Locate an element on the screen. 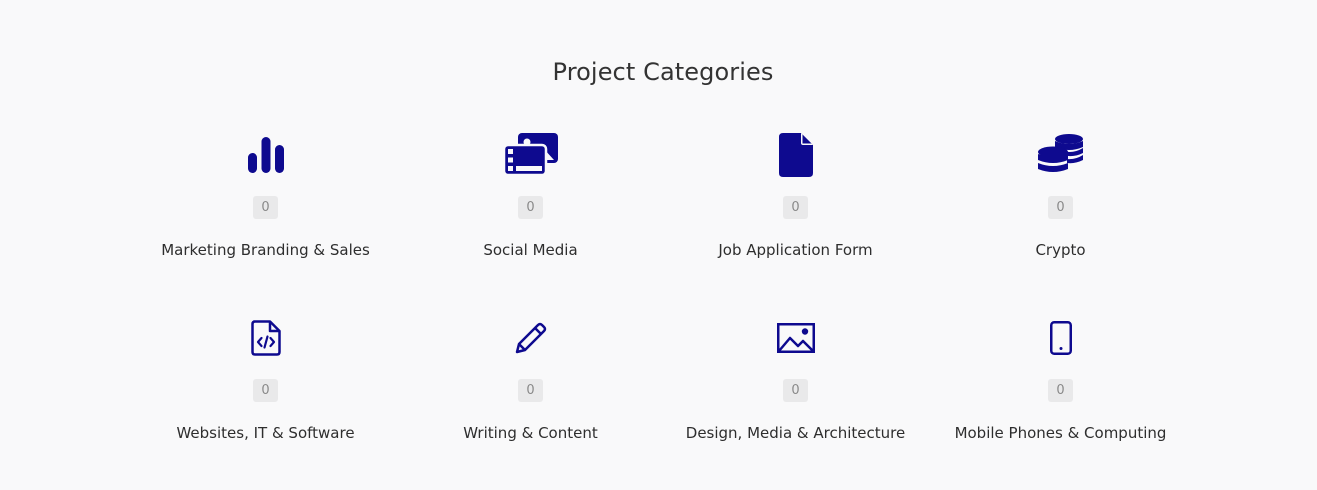 The width and height of the screenshot is (1317, 490). document-icon is located at coordinates (795, 155).